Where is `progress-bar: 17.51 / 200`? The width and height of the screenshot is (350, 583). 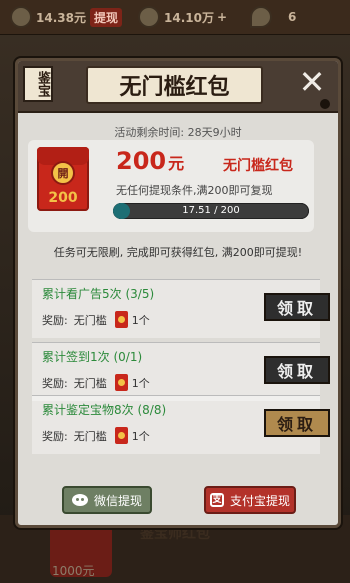
progress-bar: 17.51 / 200 is located at coordinates (211, 211).